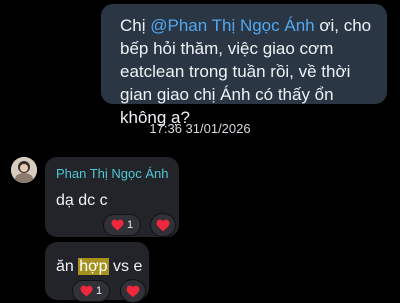 Image resolution: width=400 pixels, height=303 pixels. Describe the element at coordinates (82, 200) in the screenshot. I see `incoming-message-text: dạ dc c` at that location.